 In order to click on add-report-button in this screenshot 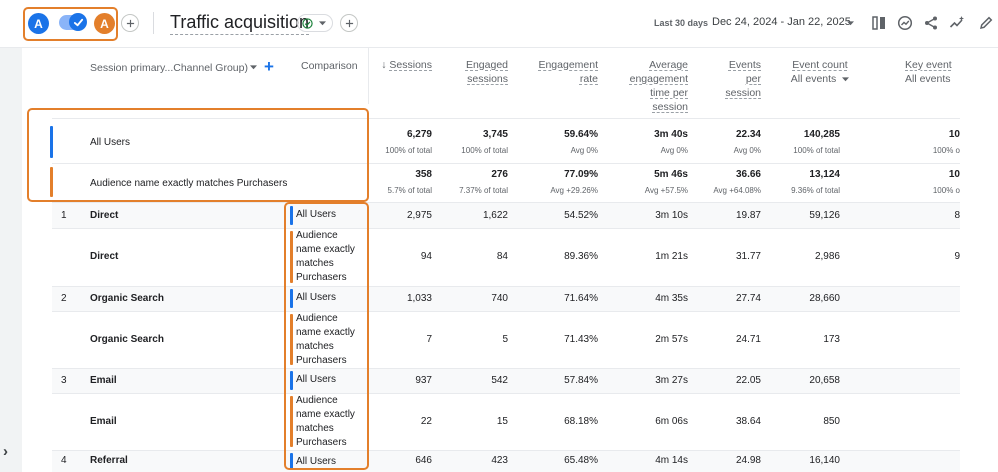, I will do `click(349, 23)`.